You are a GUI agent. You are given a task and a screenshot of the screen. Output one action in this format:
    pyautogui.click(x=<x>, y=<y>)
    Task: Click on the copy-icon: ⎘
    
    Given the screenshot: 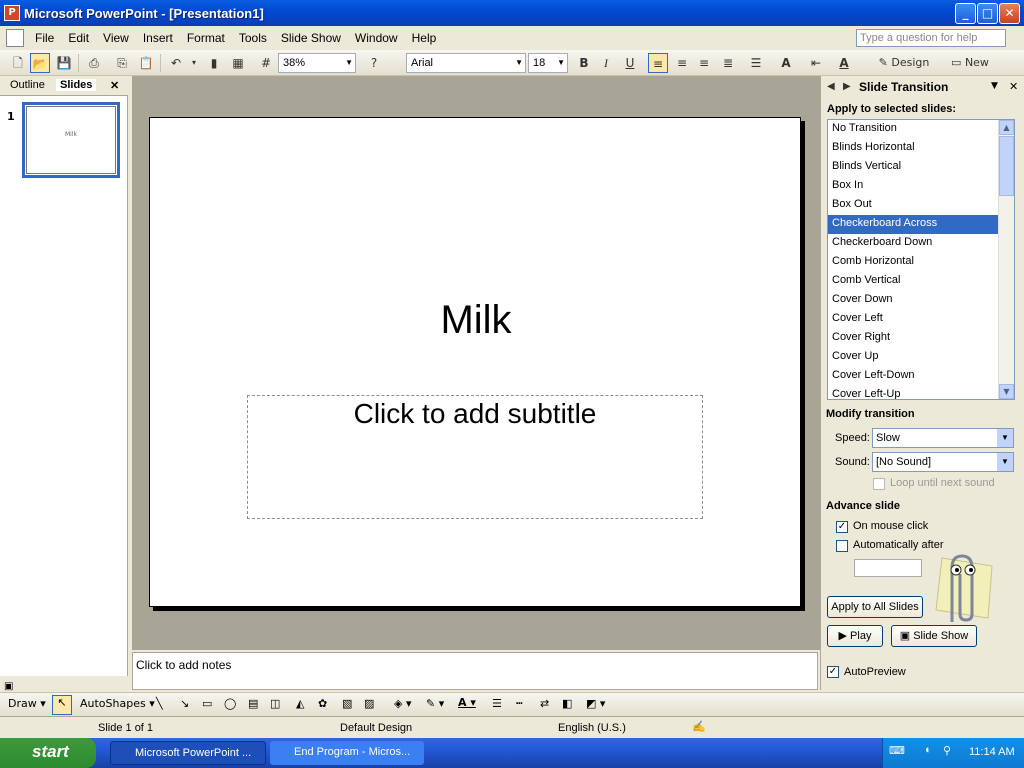 What is the action you would take?
    pyautogui.click(x=122, y=63)
    